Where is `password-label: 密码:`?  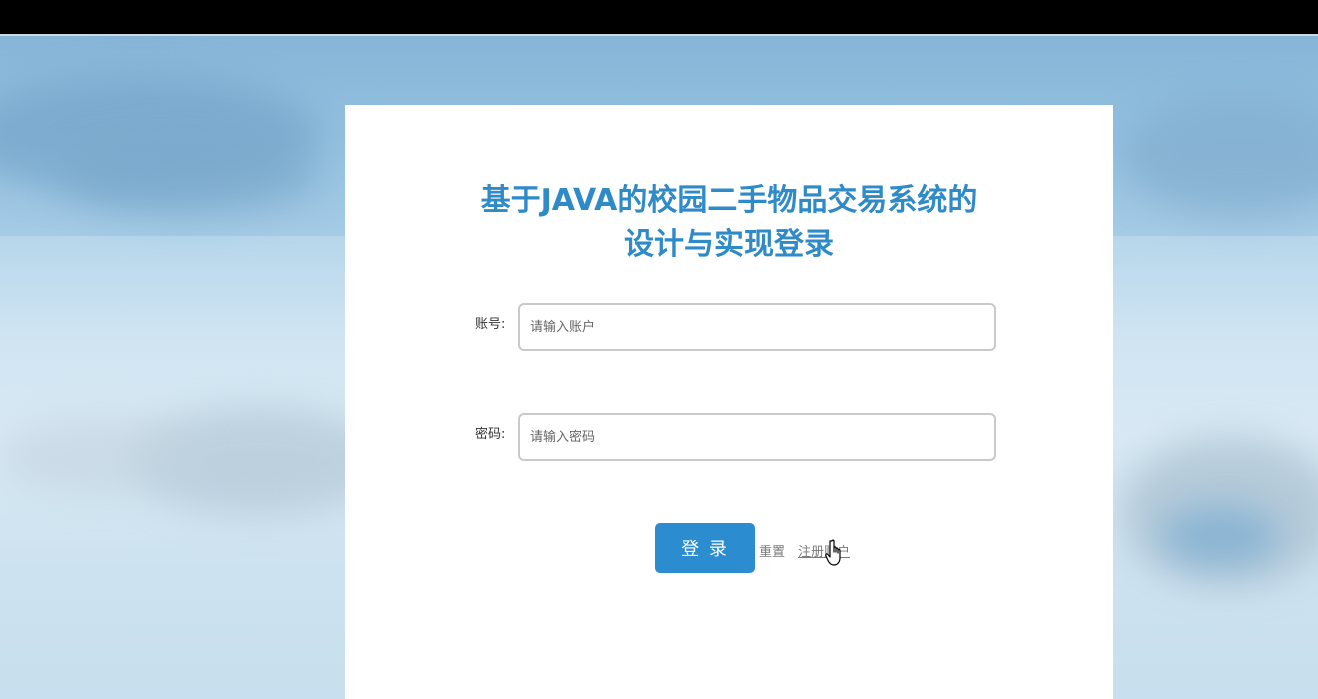
password-label: 密码: is located at coordinates (490, 434).